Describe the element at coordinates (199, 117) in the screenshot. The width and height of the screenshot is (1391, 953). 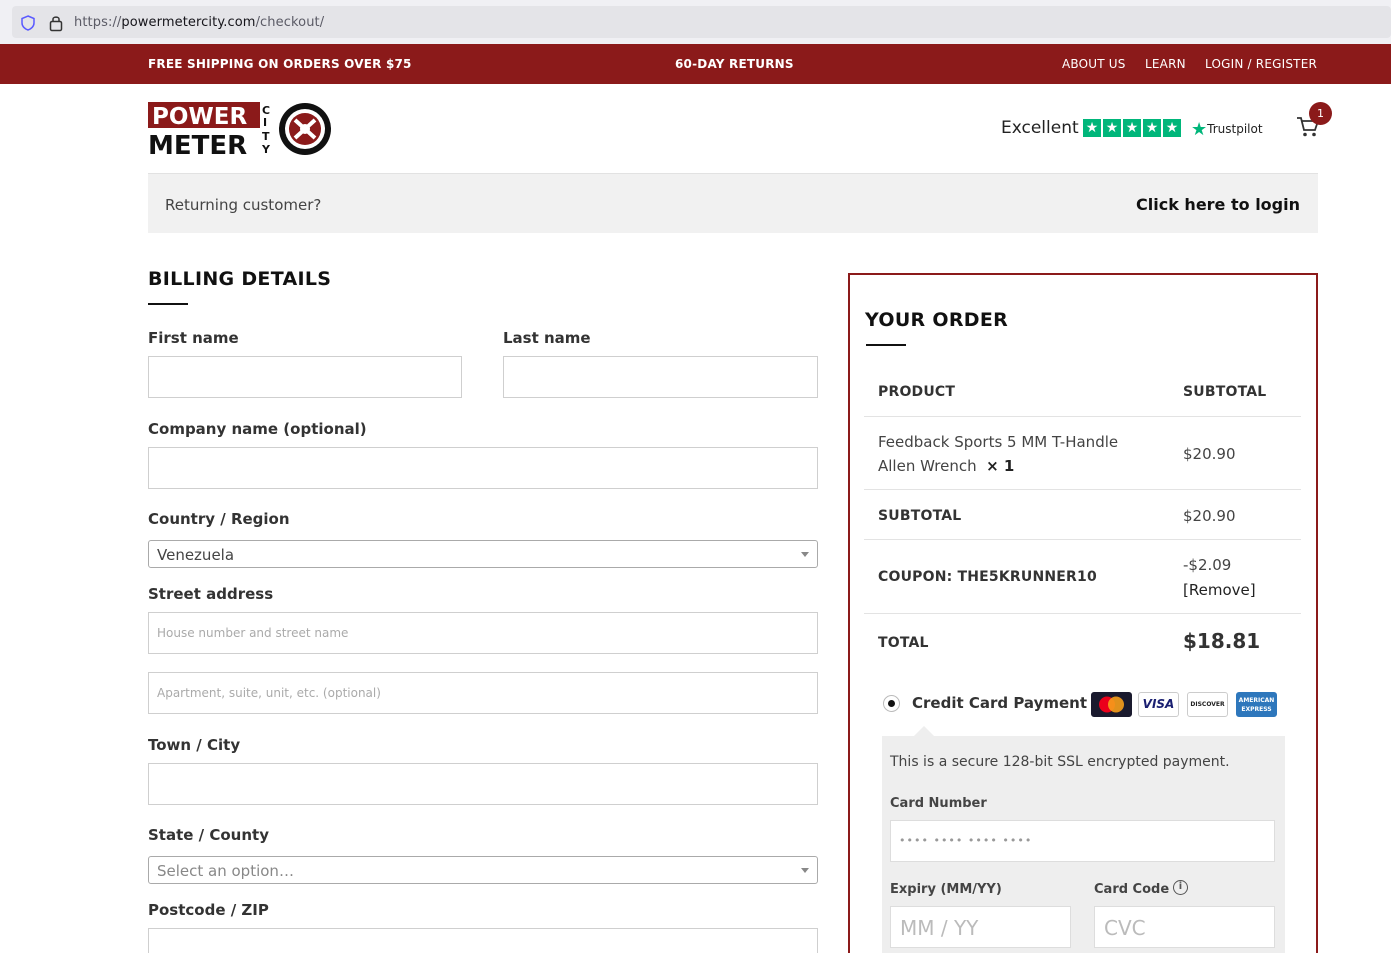
I see `logo-power-text: POWER` at that location.